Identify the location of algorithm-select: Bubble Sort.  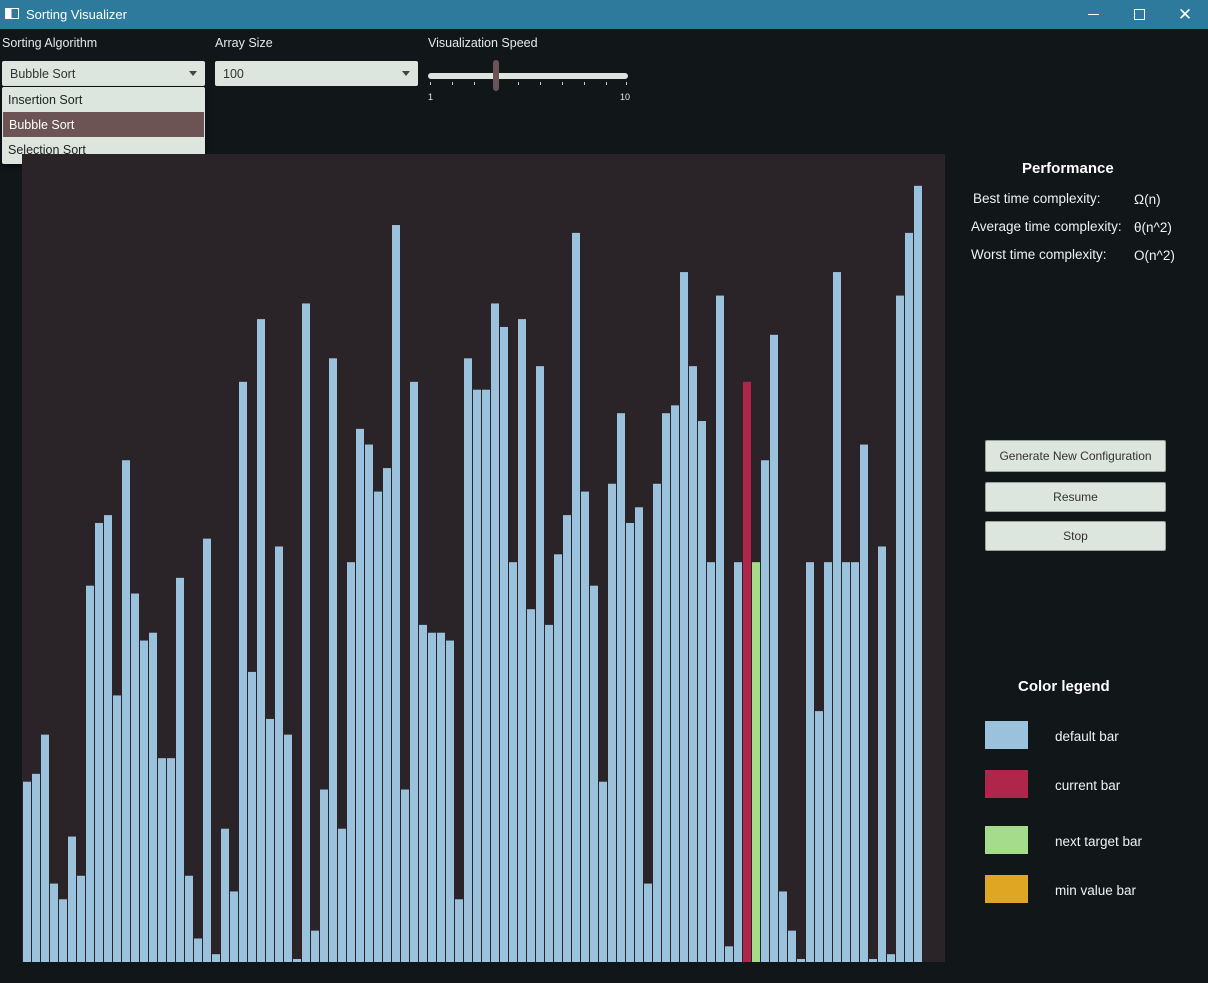
(103, 73).